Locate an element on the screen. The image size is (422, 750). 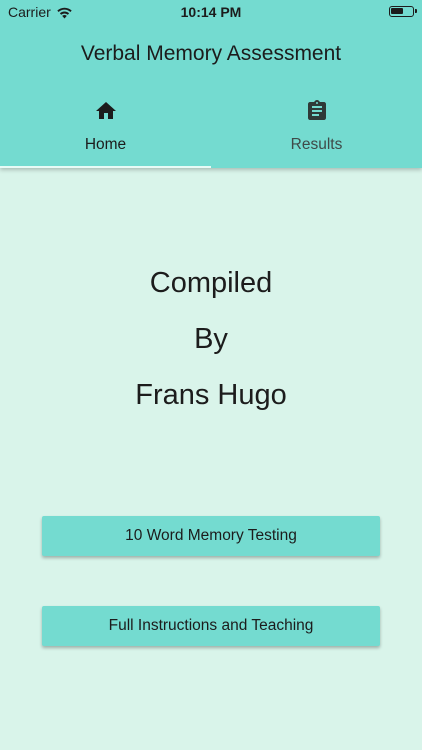
tab-home-label: Home is located at coordinates (105, 144).